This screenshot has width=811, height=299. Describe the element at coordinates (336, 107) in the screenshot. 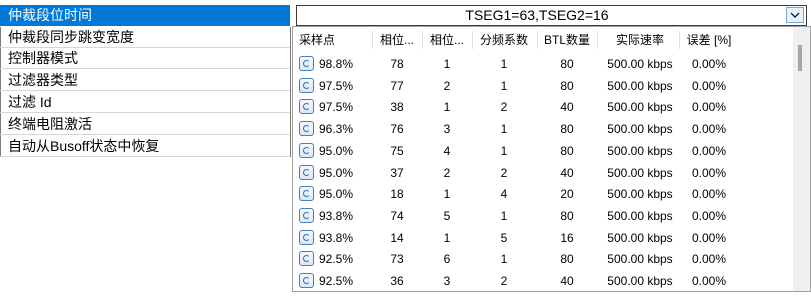

I see `cell-sample-point: 97.5%` at that location.